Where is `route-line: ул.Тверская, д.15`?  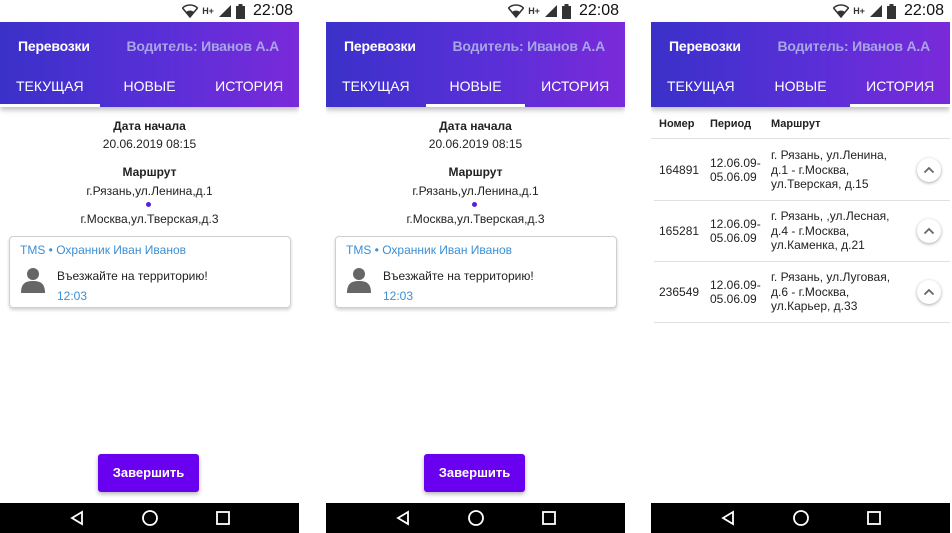
route-line: ул.Тверская, д.15 is located at coordinates (820, 184).